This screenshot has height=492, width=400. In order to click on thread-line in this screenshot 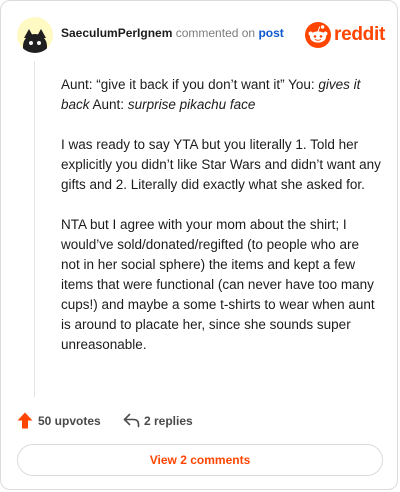, I will do `click(34, 229)`.